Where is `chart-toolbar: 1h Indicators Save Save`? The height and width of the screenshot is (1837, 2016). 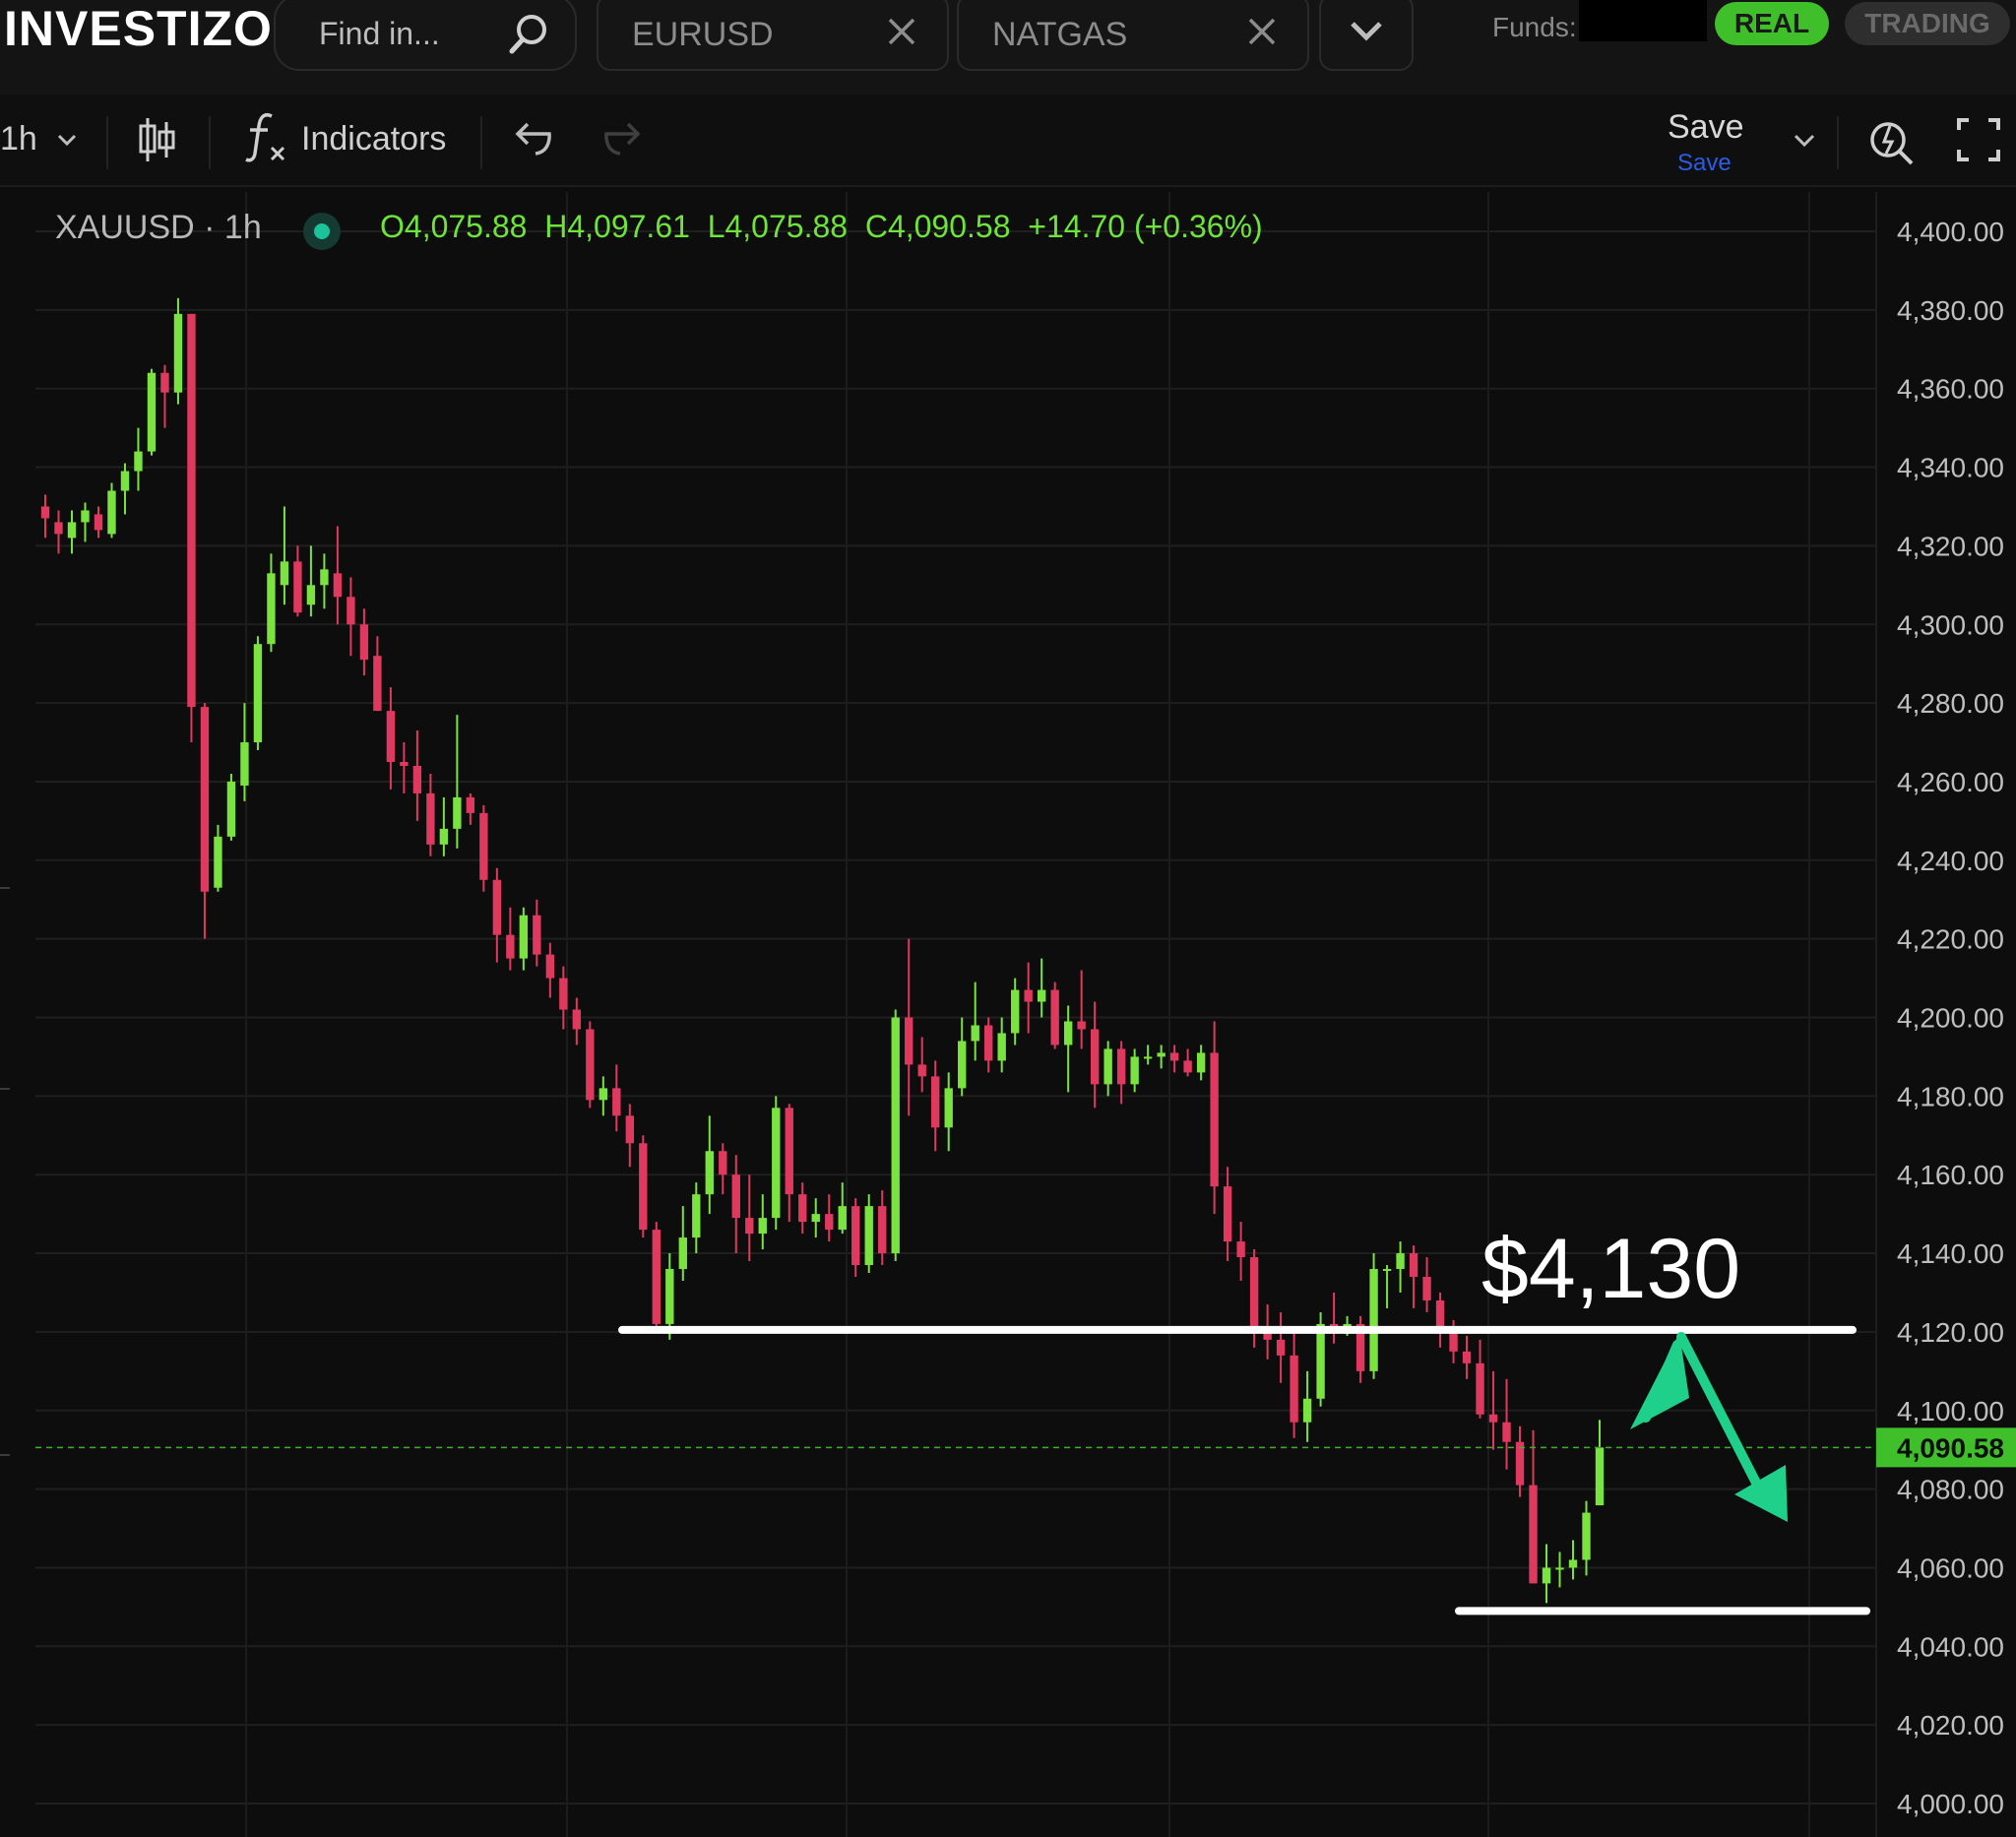
chart-toolbar: 1h Indicators Save Save is located at coordinates (1008, 141).